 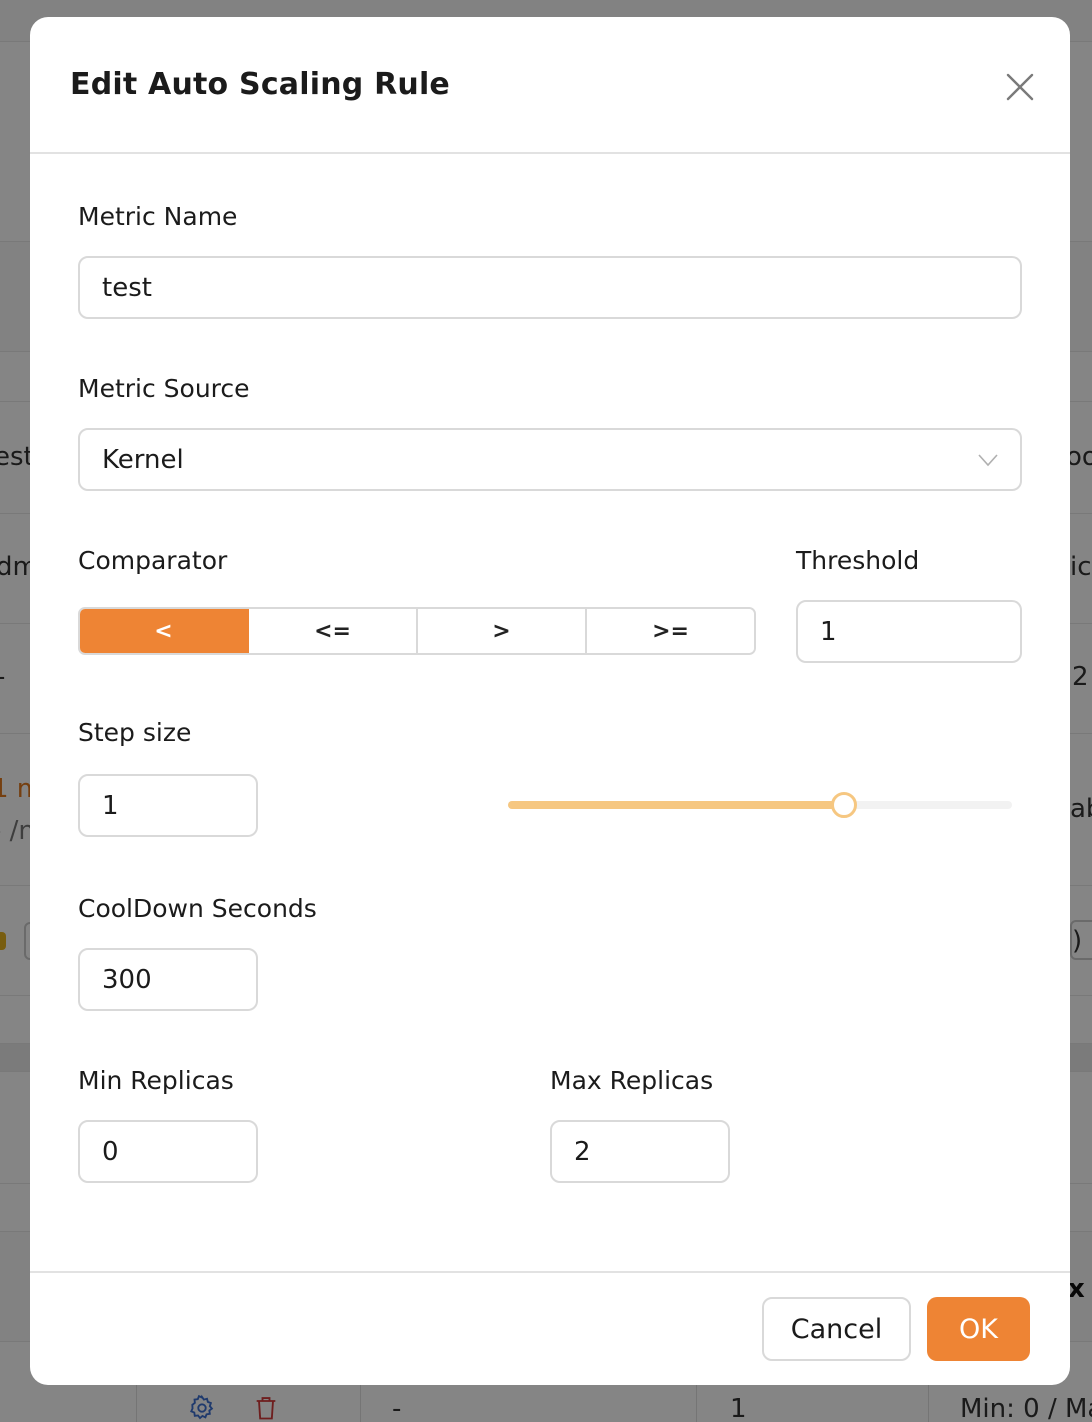 What do you see at coordinates (676, 805) in the screenshot?
I see `slider-track` at bounding box center [676, 805].